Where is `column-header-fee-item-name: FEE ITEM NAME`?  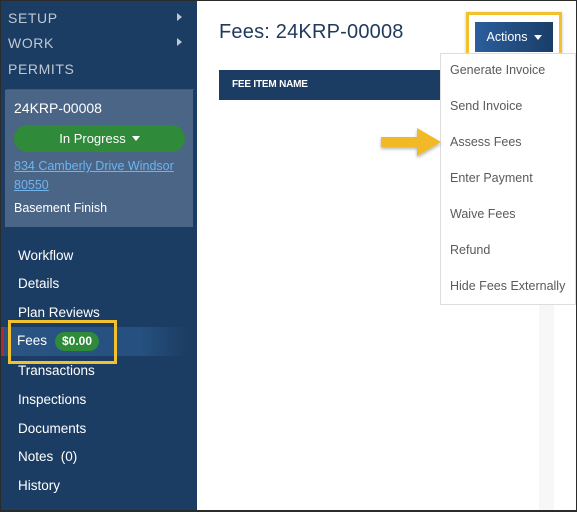 column-header-fee-item-name: FEE ITEM NAME is located at coordinates (270, 84).